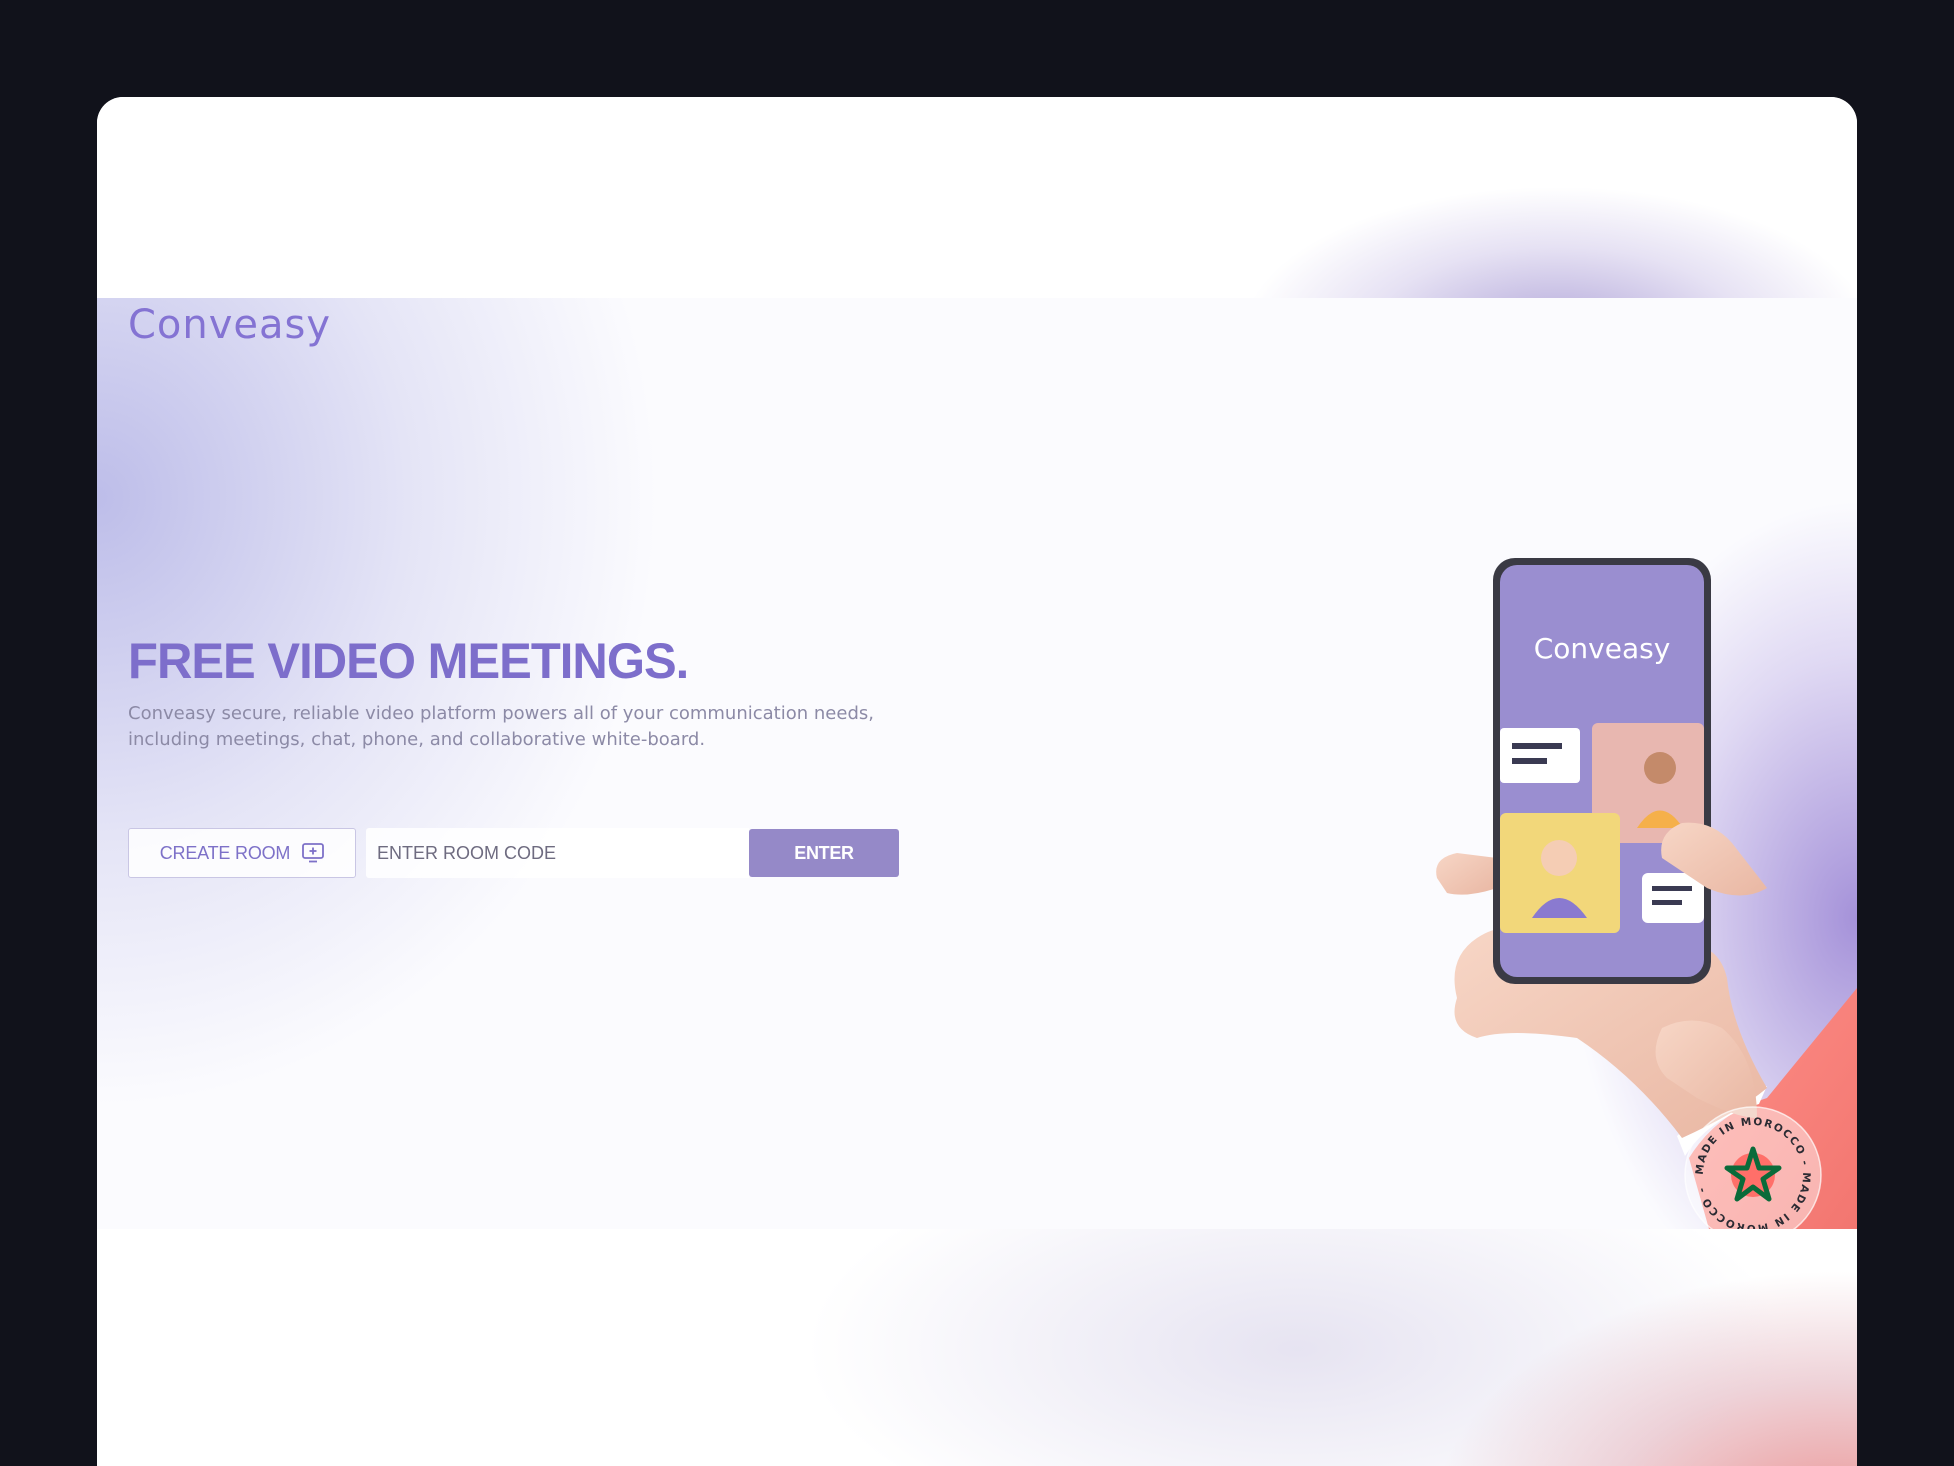 This screenshot has height=1466, width=1954. Describe the element at coordinates (225, 852) in the screenshot. I see `create-room-label: CREATE ROOM` at that location.